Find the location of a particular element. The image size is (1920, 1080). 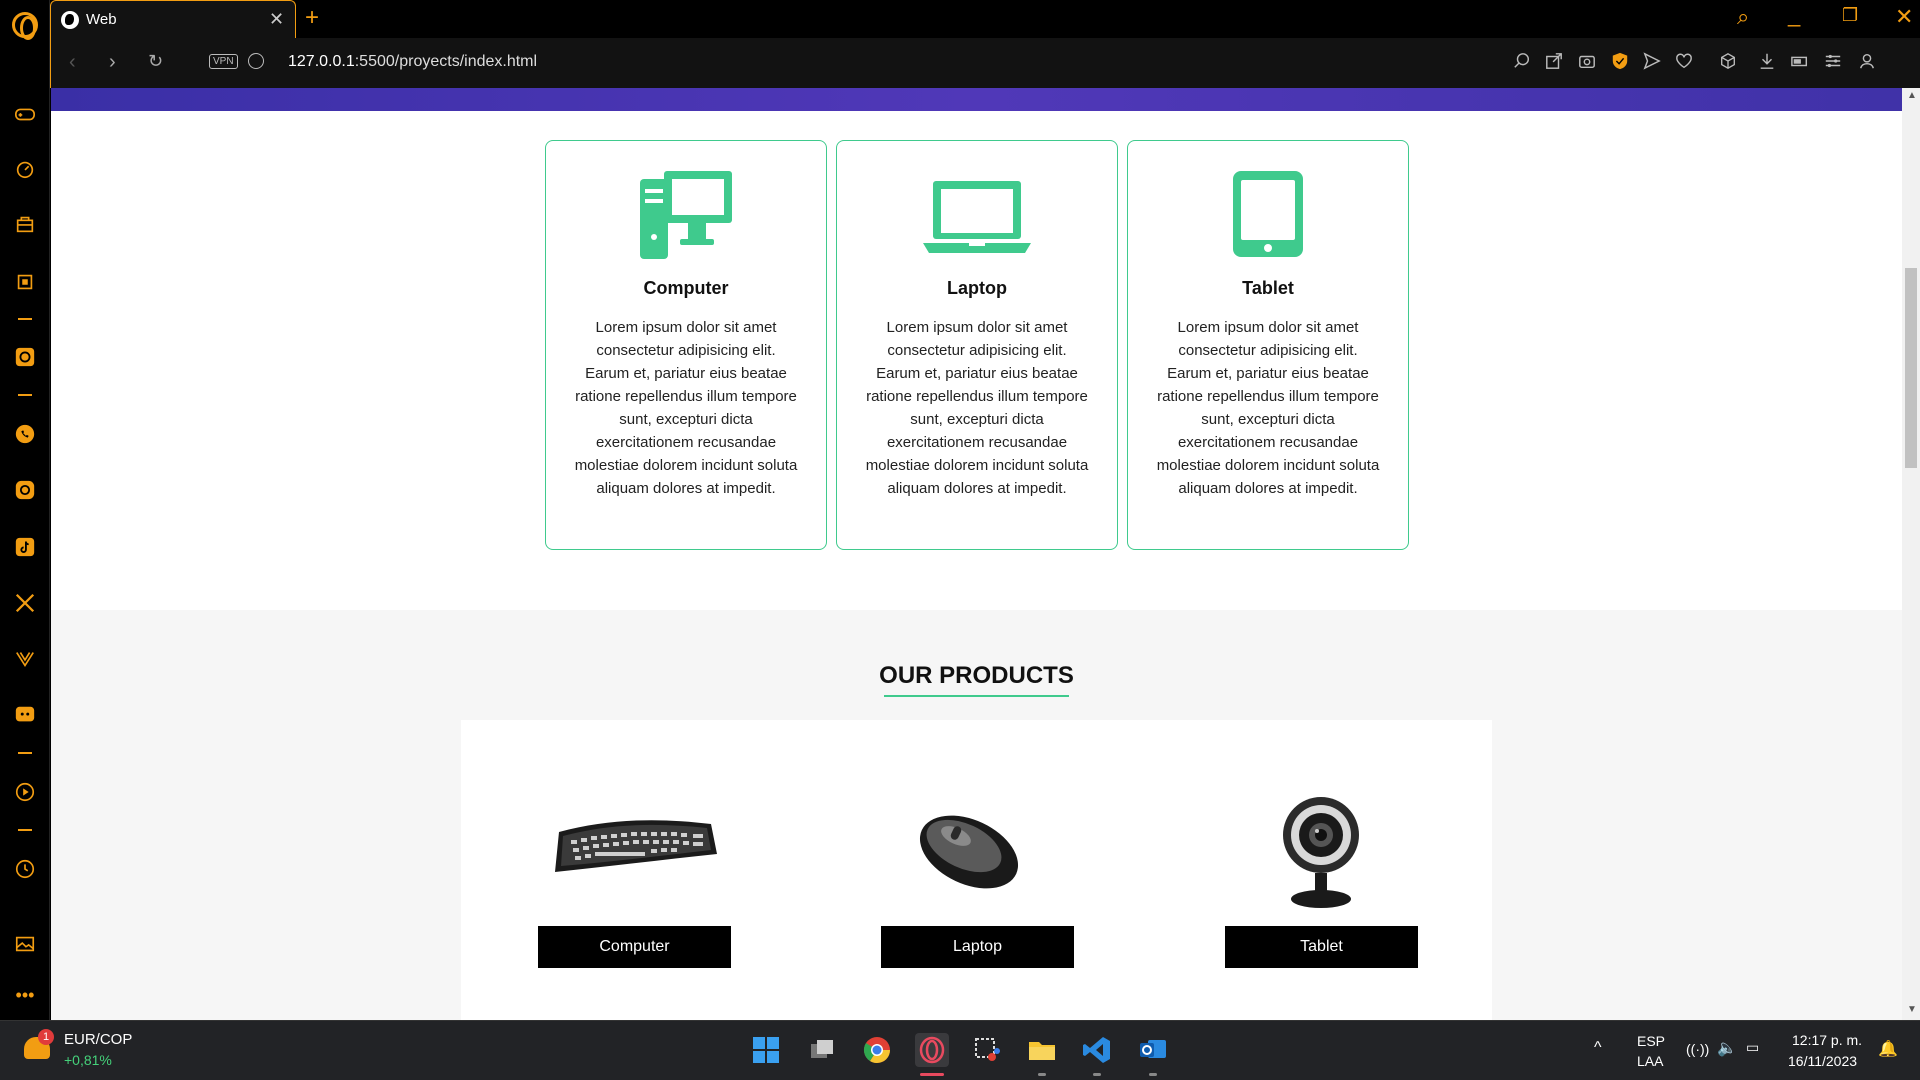

battery-icon: ▭ is located at coordinates (1752, 1047).